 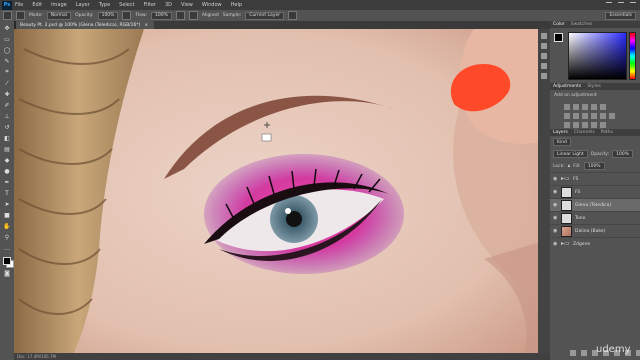 I want to click on eyedropper-tool-icon: ⁄, so click(x=7, y=83).